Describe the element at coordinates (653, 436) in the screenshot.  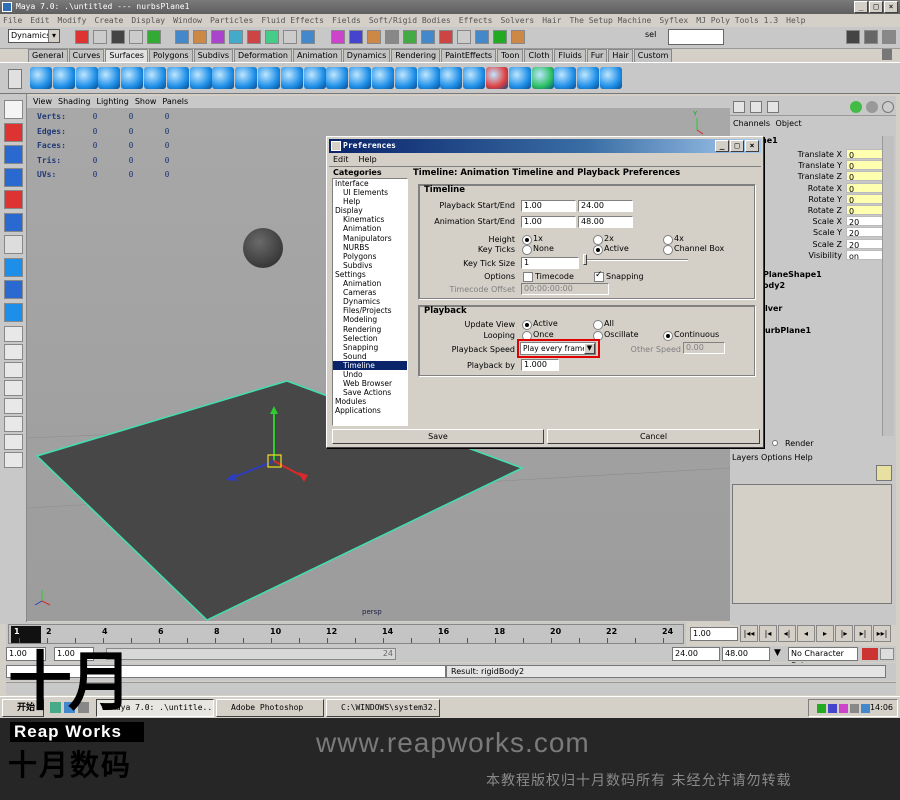
I see `cancel-button: Cancel` at that location.